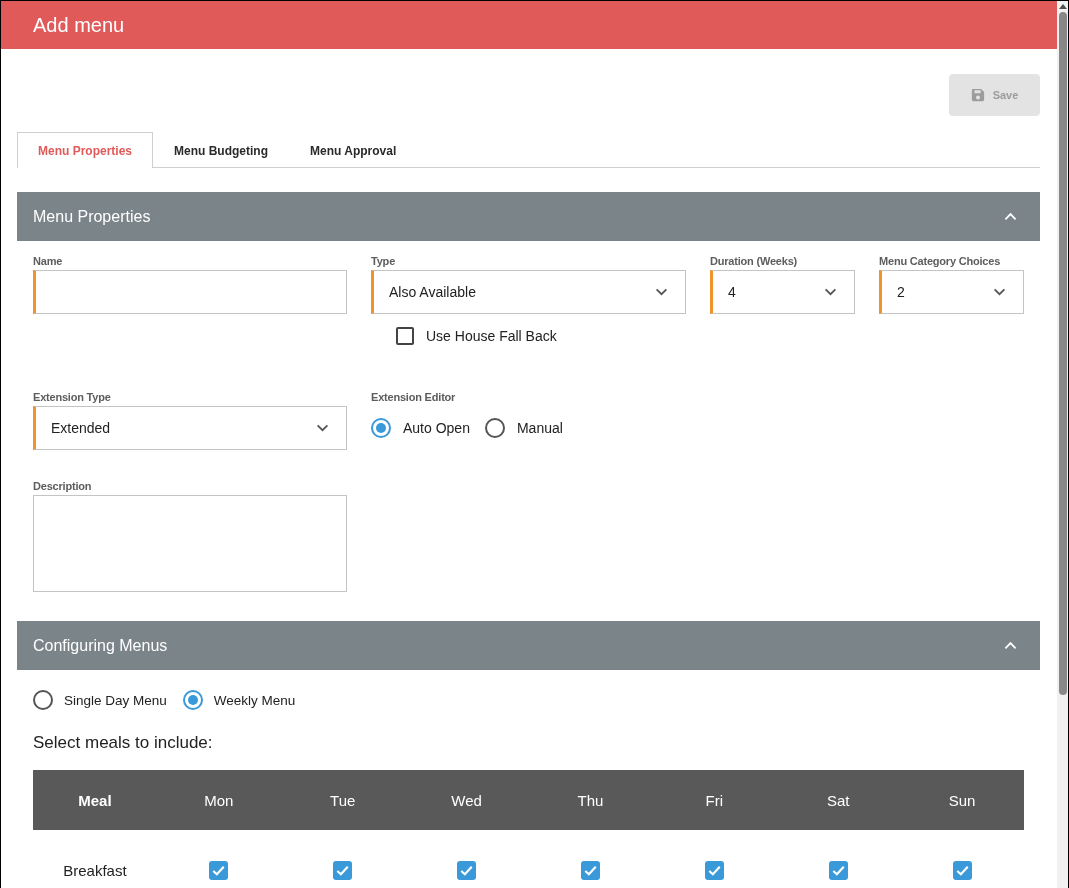 This screenshot has height=888, width=1069. I want to click on dropdown-field: Extended, so click(190, 428).